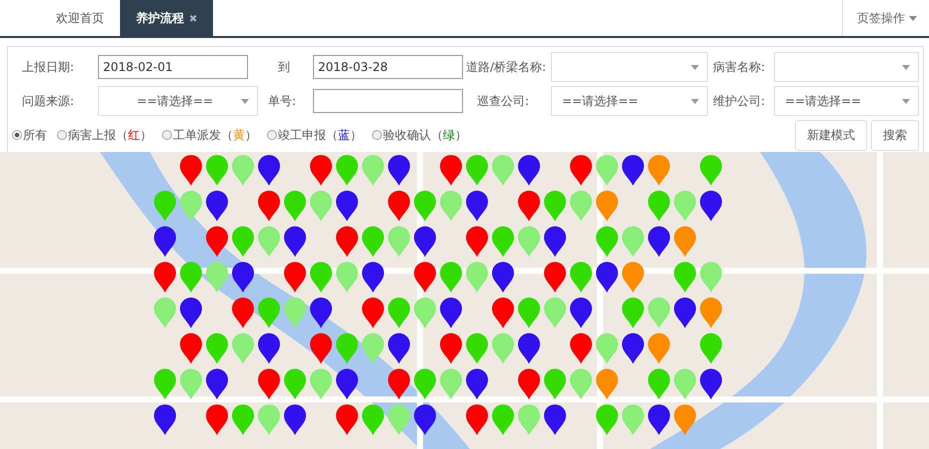 This screenshot has height=449, width=929. I want to click on field-label: 上报日期:, so click(48, 67).